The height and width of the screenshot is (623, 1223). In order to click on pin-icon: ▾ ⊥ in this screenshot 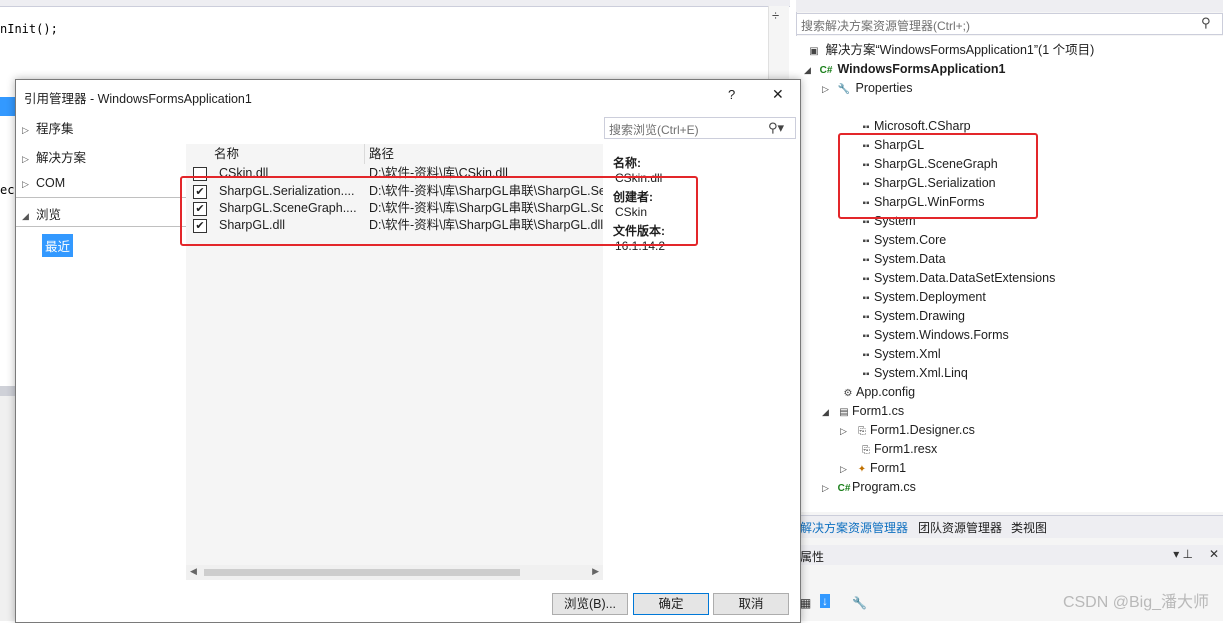, I will do `click(1183, 554)`.